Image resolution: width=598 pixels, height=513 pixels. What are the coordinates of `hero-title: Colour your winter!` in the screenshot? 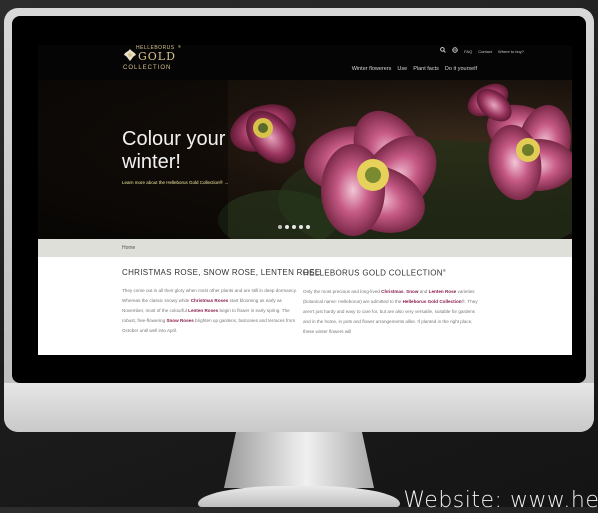 It's located at (174, 150).